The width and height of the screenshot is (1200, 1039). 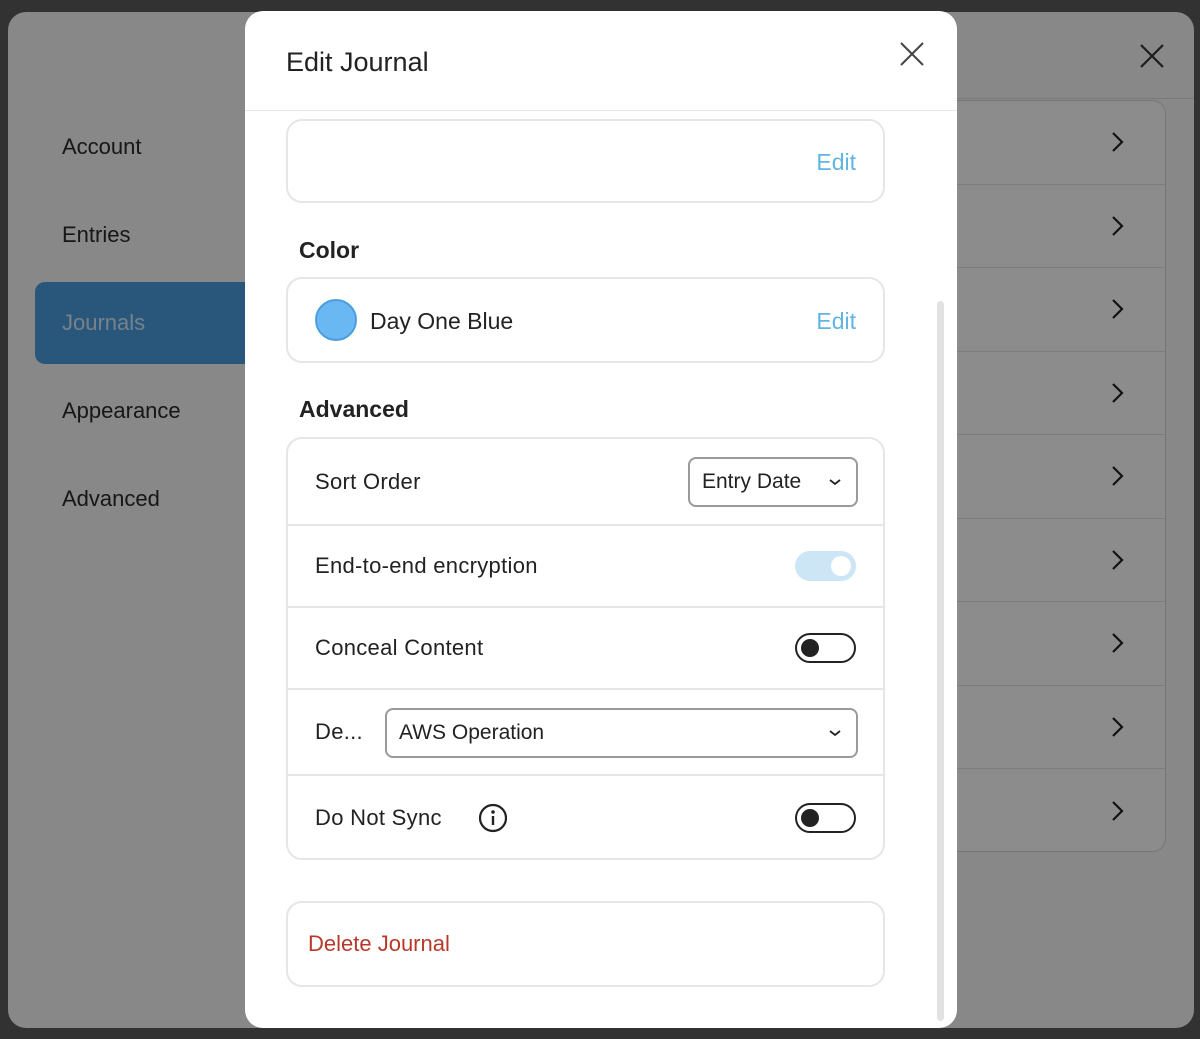 What do you see at coordinates (368, 481) in the screenshot?
I see `sort-order-label: Sort Order` at bounding box center [368, 481].